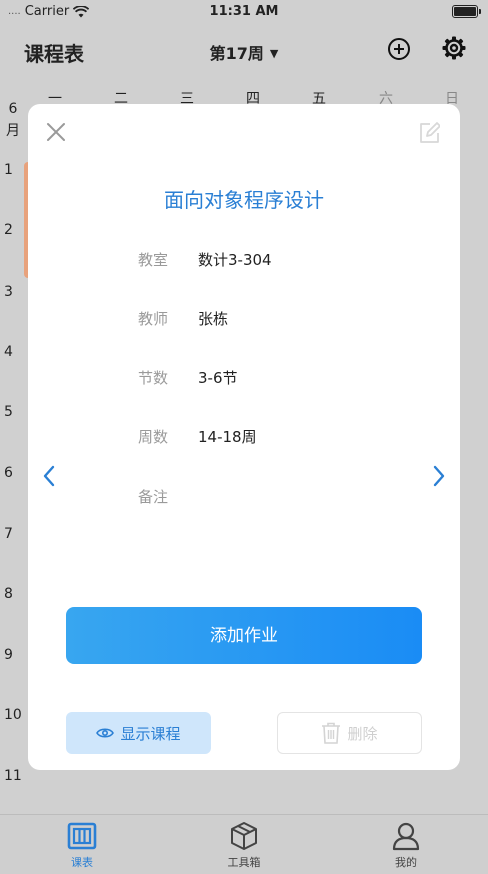 This screenshot has width=488, height=874. I want to click on period-number: 6, so click(8, 473).